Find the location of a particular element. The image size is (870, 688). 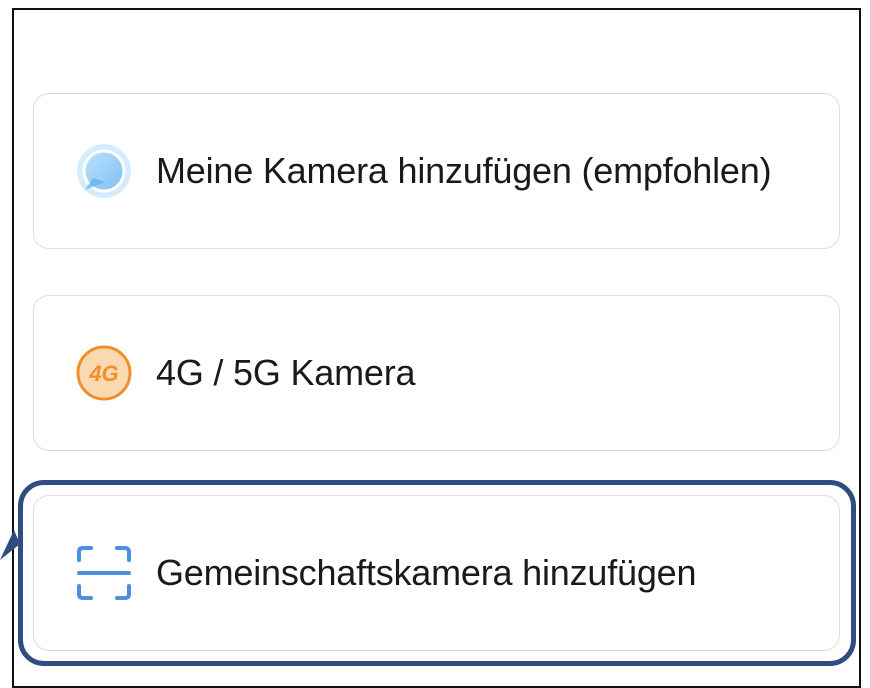

scan-frame-icon is located at coordinates (104, 573).